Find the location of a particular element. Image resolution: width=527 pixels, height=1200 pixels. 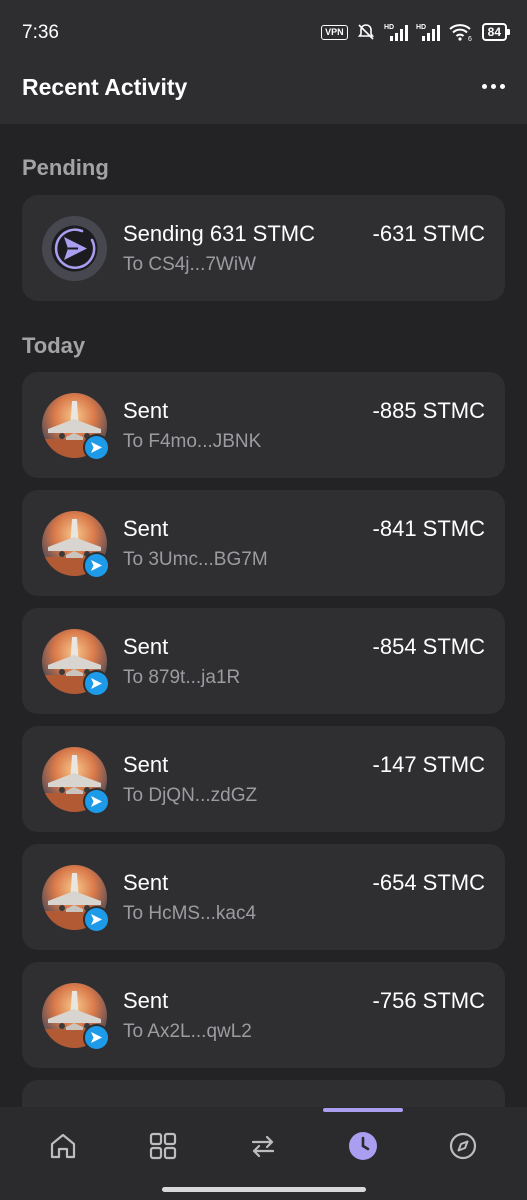

app-header: Recent Activity is located at coordinates (263, 93).